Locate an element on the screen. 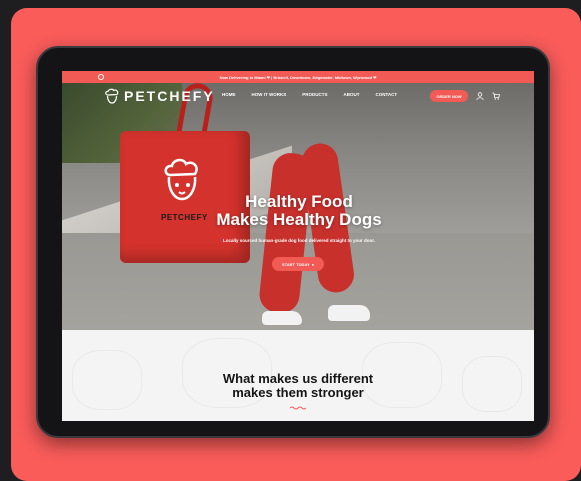 The image size is (581, 481). brand-name: PETCHEFY is located at coordinates (169, 96).